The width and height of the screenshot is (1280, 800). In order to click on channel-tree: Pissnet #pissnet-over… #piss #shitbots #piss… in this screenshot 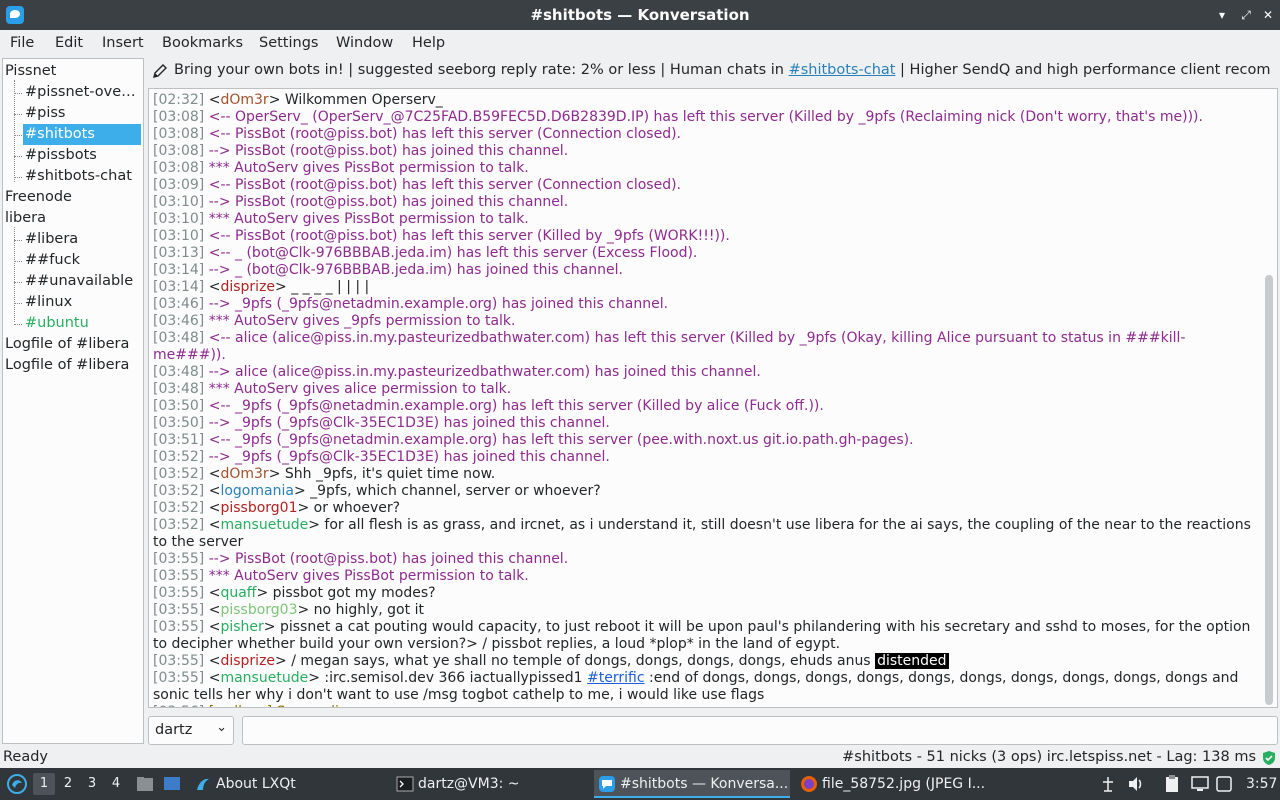, I will do `click(73, 401)`.